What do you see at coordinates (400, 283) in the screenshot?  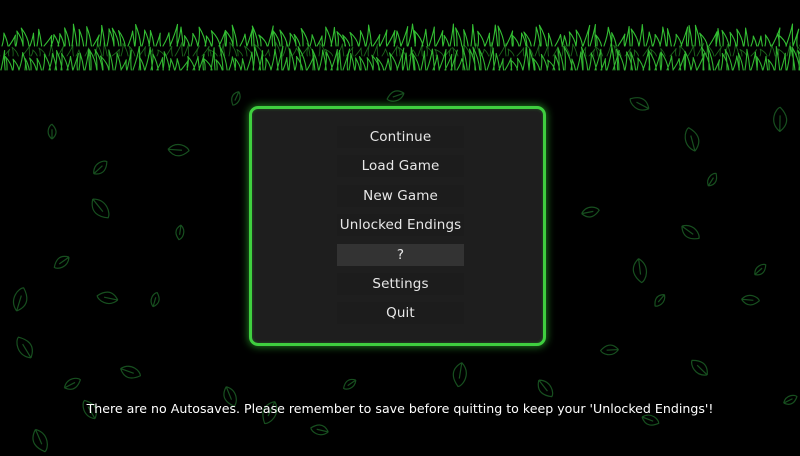 I see `settings-button: Settings` at bounding box center [400, 283].